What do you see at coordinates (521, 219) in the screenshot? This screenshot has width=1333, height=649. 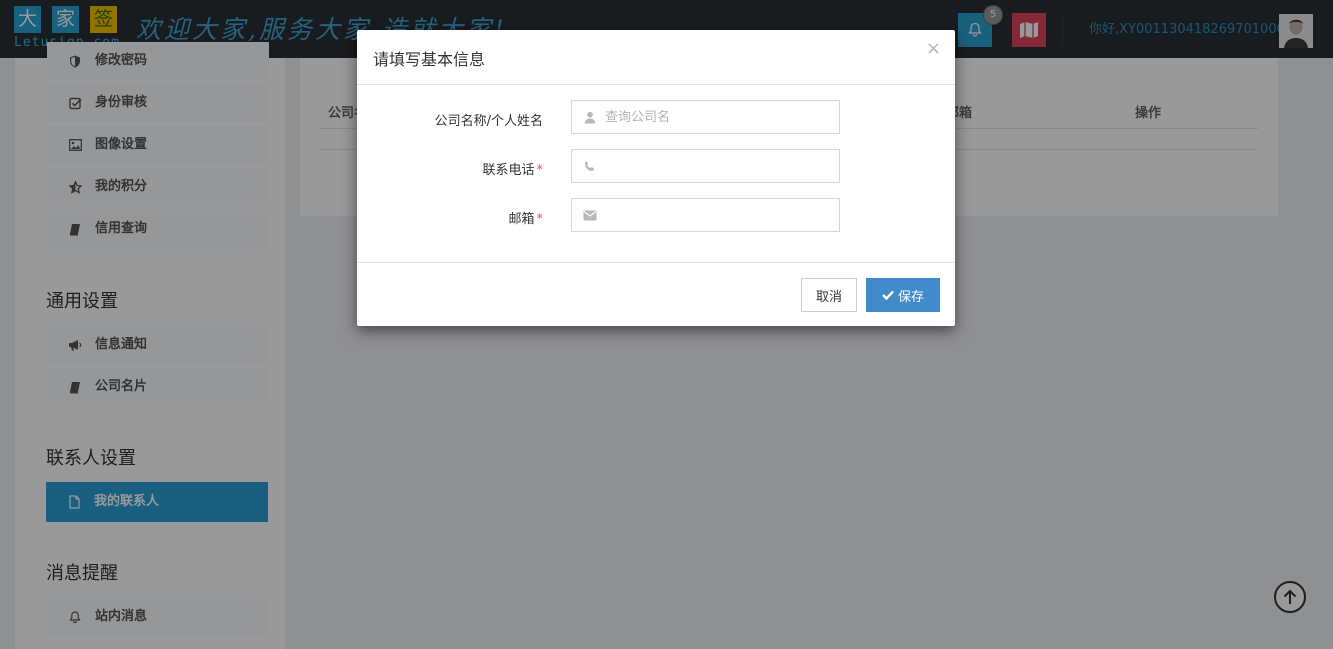 I see `email-label-text: 邮箱` at bounding box center [521, 219].